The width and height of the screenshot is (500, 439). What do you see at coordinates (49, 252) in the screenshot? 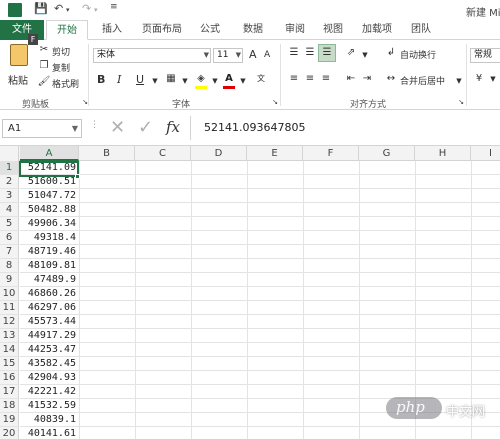
I see `cell-a: 48719.46` at bounding box center [49, 252].